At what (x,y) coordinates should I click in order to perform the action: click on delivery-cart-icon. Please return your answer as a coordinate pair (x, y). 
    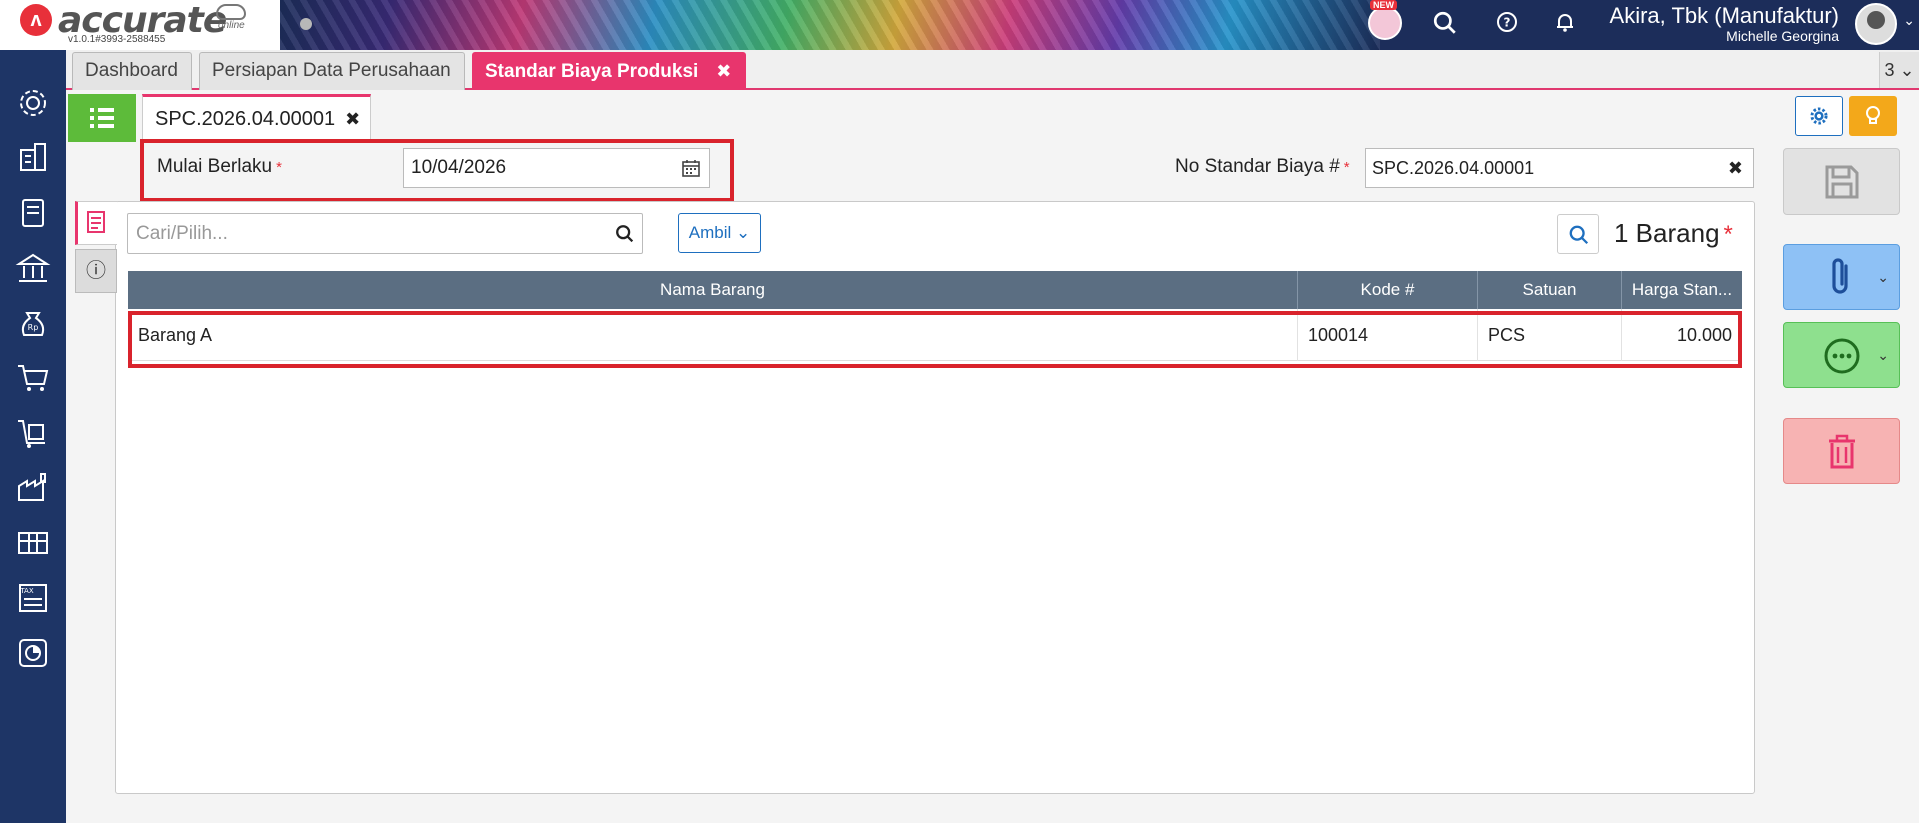
    Looking at the image, I should click on (33, 433).